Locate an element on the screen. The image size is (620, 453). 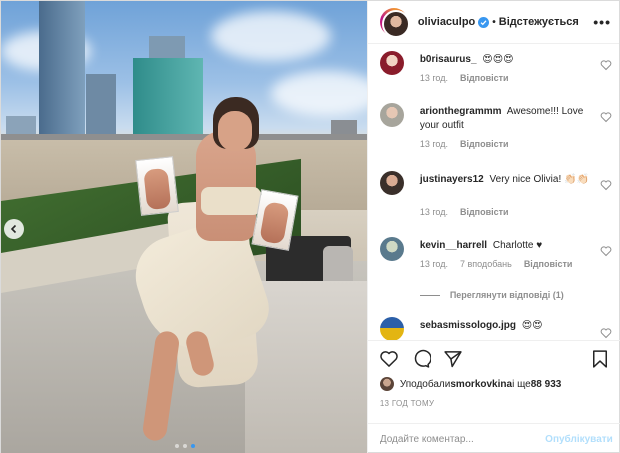
comment-text: 😍😍😍 is located at coordinates (498, 59).